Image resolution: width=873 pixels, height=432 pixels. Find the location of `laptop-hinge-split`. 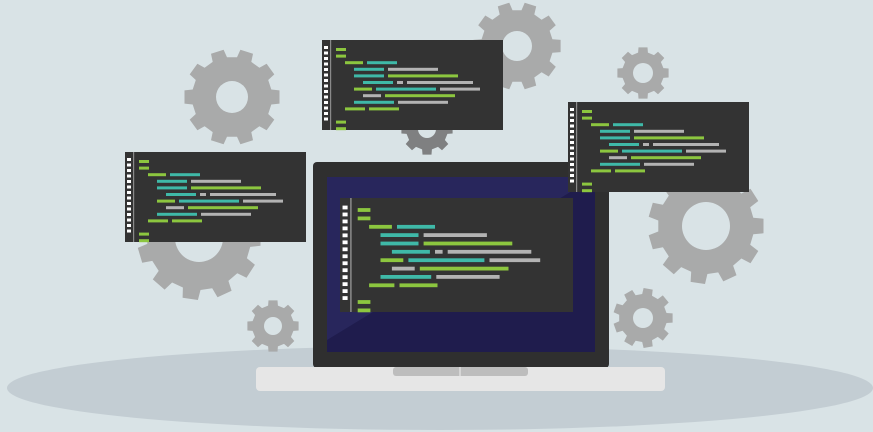

laptop-hinge-split is located at coordinates (460, 371).